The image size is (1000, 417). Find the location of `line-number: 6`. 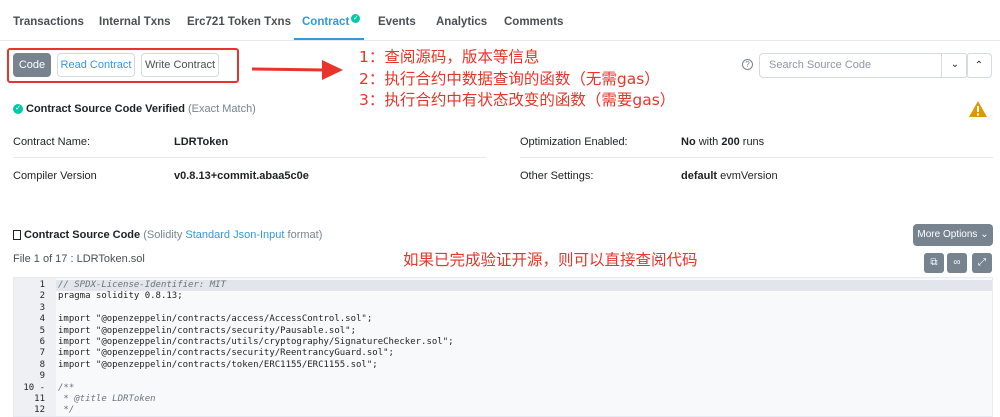

line-number: 6 is located at coordinates (42, 342).